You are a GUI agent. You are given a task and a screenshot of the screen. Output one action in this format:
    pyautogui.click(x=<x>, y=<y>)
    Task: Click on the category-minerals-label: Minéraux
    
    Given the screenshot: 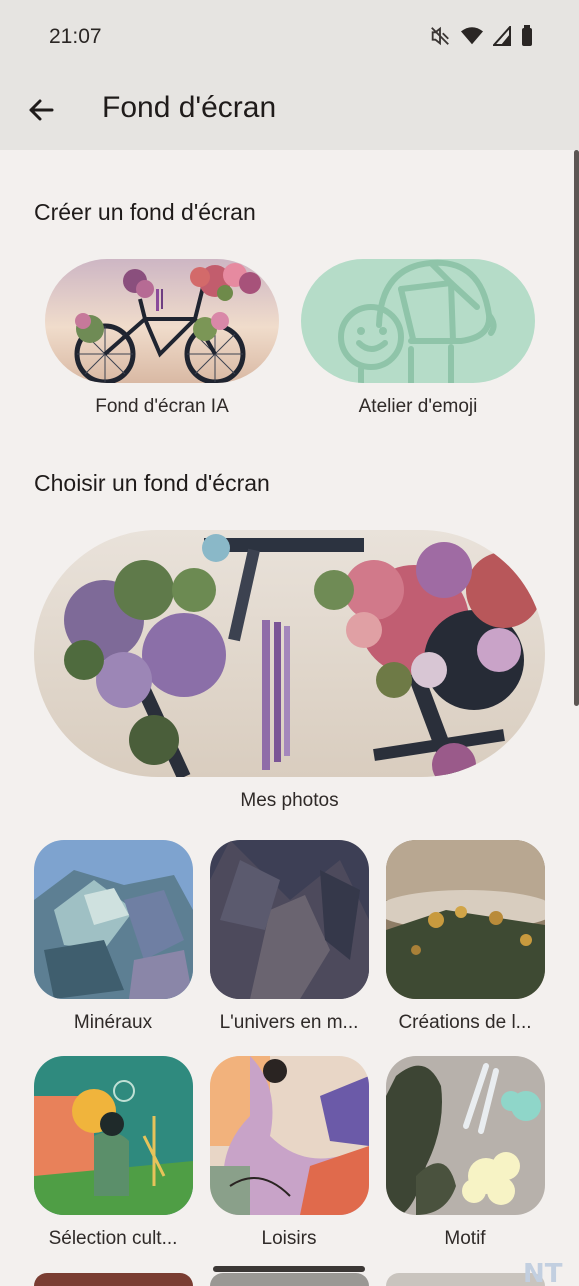 What is the action you would take?
    pyautogui.click(x=113, y=1022)
    